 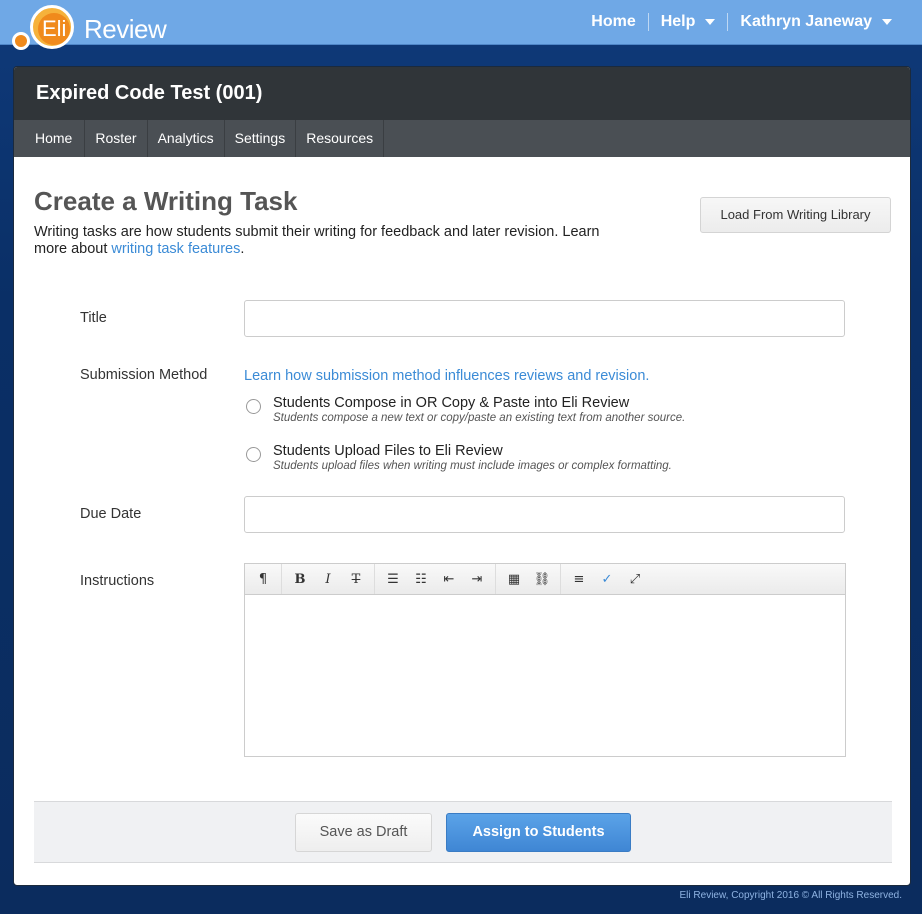 What do you see at coordinates (300, 579) in the screenshot?
I see `bold-icon: B` at bounding box center [300, 579].